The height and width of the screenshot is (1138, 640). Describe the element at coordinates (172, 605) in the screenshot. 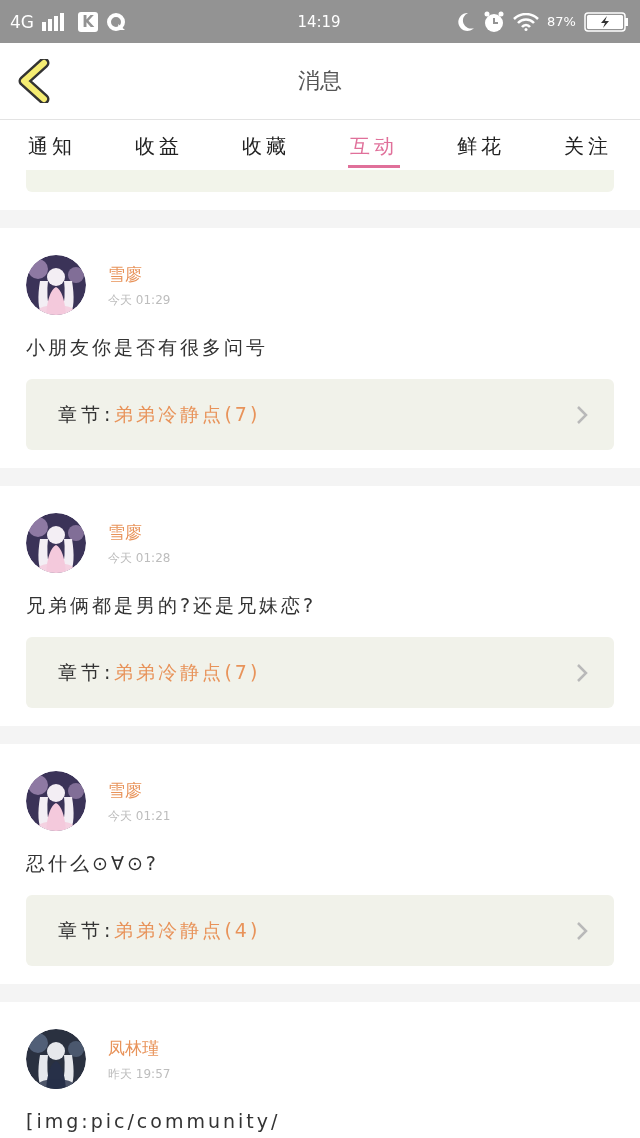

I see `comment-text: 兄弟俩都是男的?还是兄妹恋?` at that location.